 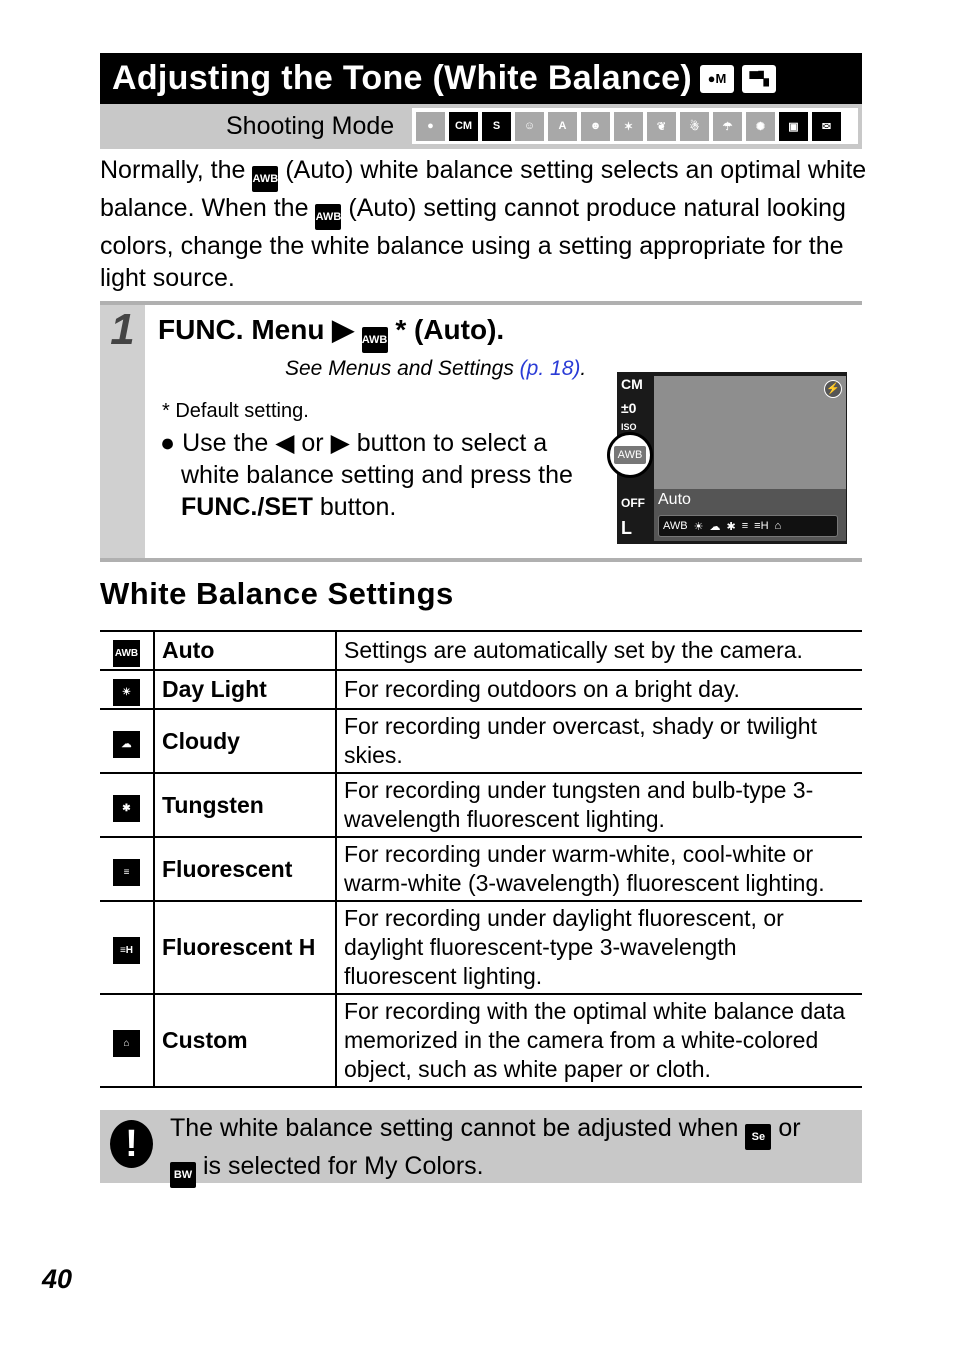 What do you see at coordinates (122, 431) in the screenshot?
I see `step-number: 1` at bounding box center [122, 431].